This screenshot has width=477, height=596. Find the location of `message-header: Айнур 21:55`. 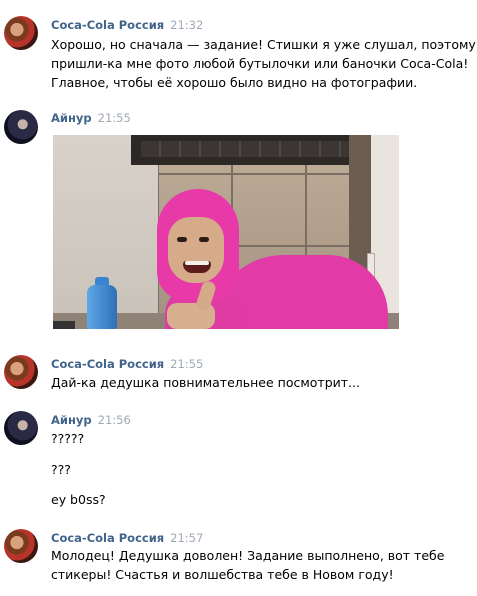

message-header: Айнур 21:55 is located at coordinates (91, 118).